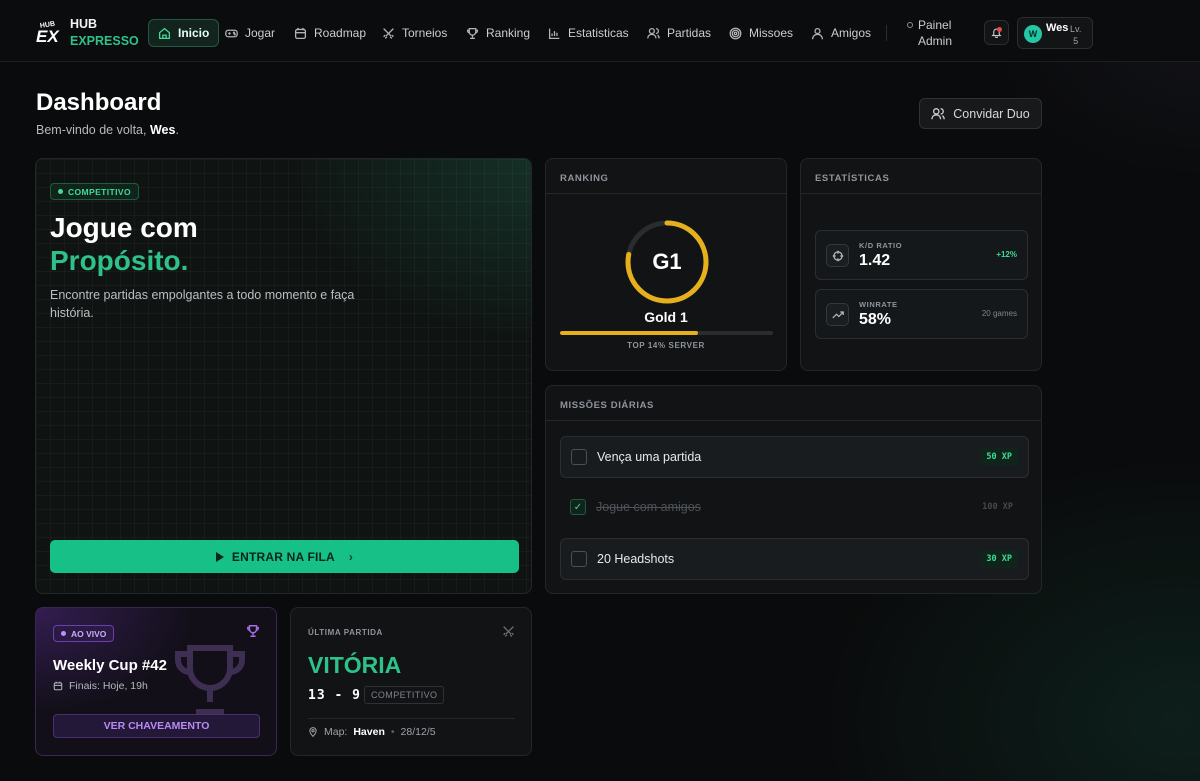 The height and width of the screenshot is (781, 1200). Describe the element at coordinates (875, 260) in the screenshot. I see `kd-value: 1.42` at that location.